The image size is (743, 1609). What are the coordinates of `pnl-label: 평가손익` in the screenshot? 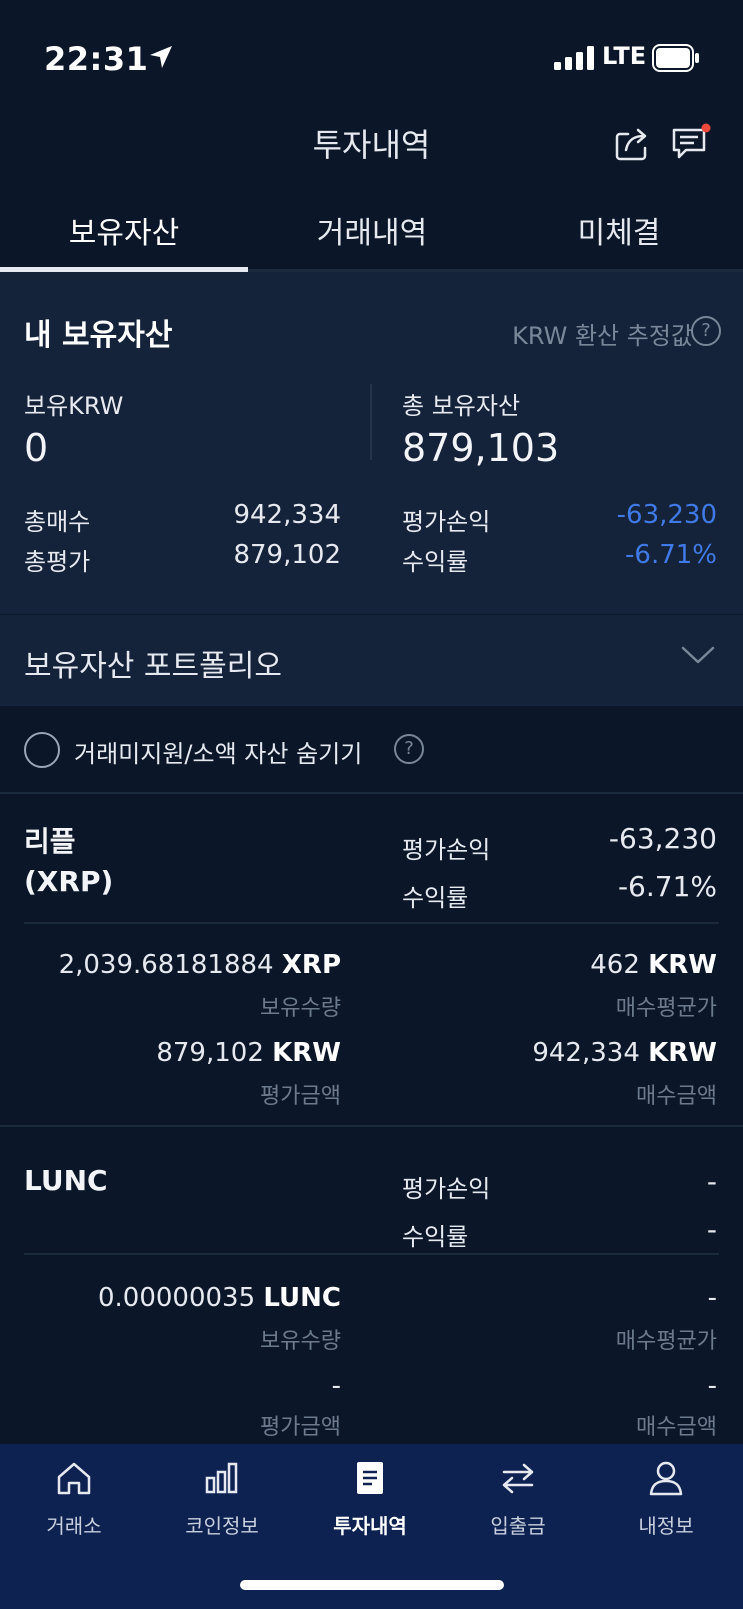 It's located at (446, 522).